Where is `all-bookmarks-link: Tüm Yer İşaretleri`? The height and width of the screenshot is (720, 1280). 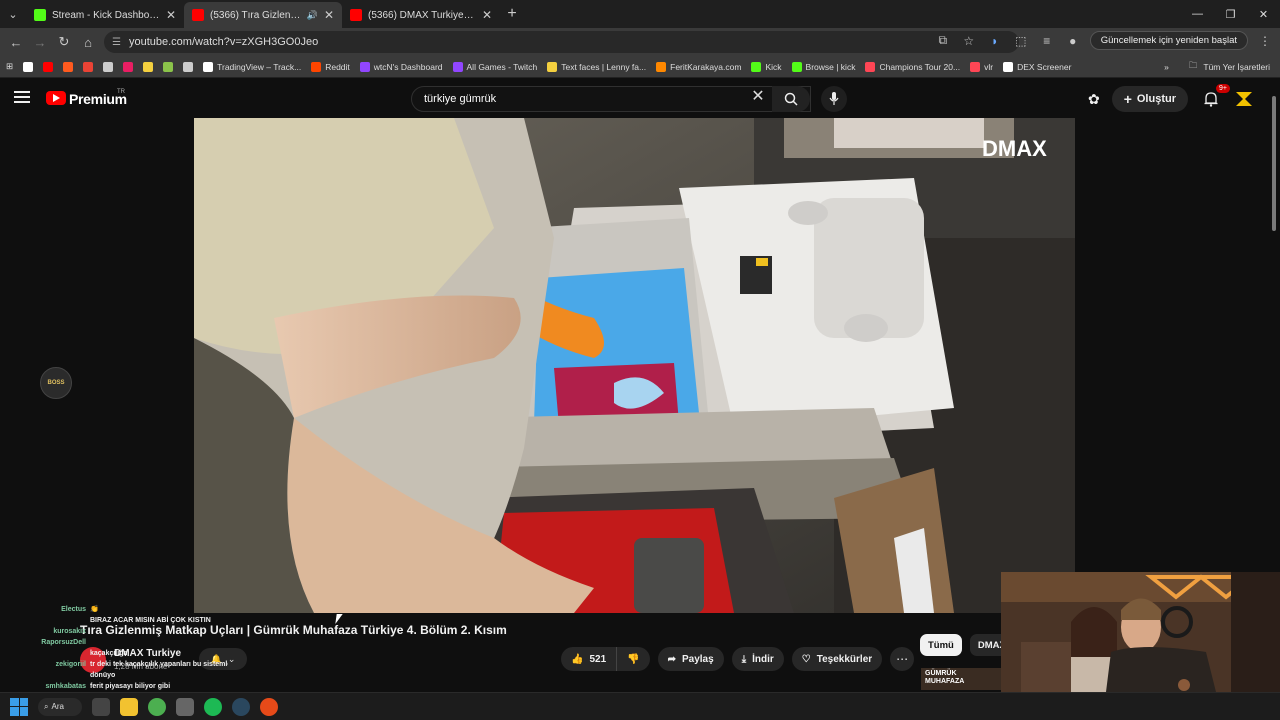 all-bookmarks-link: Tüm Yer İşaretleri is located at coordinates (1236, 67).